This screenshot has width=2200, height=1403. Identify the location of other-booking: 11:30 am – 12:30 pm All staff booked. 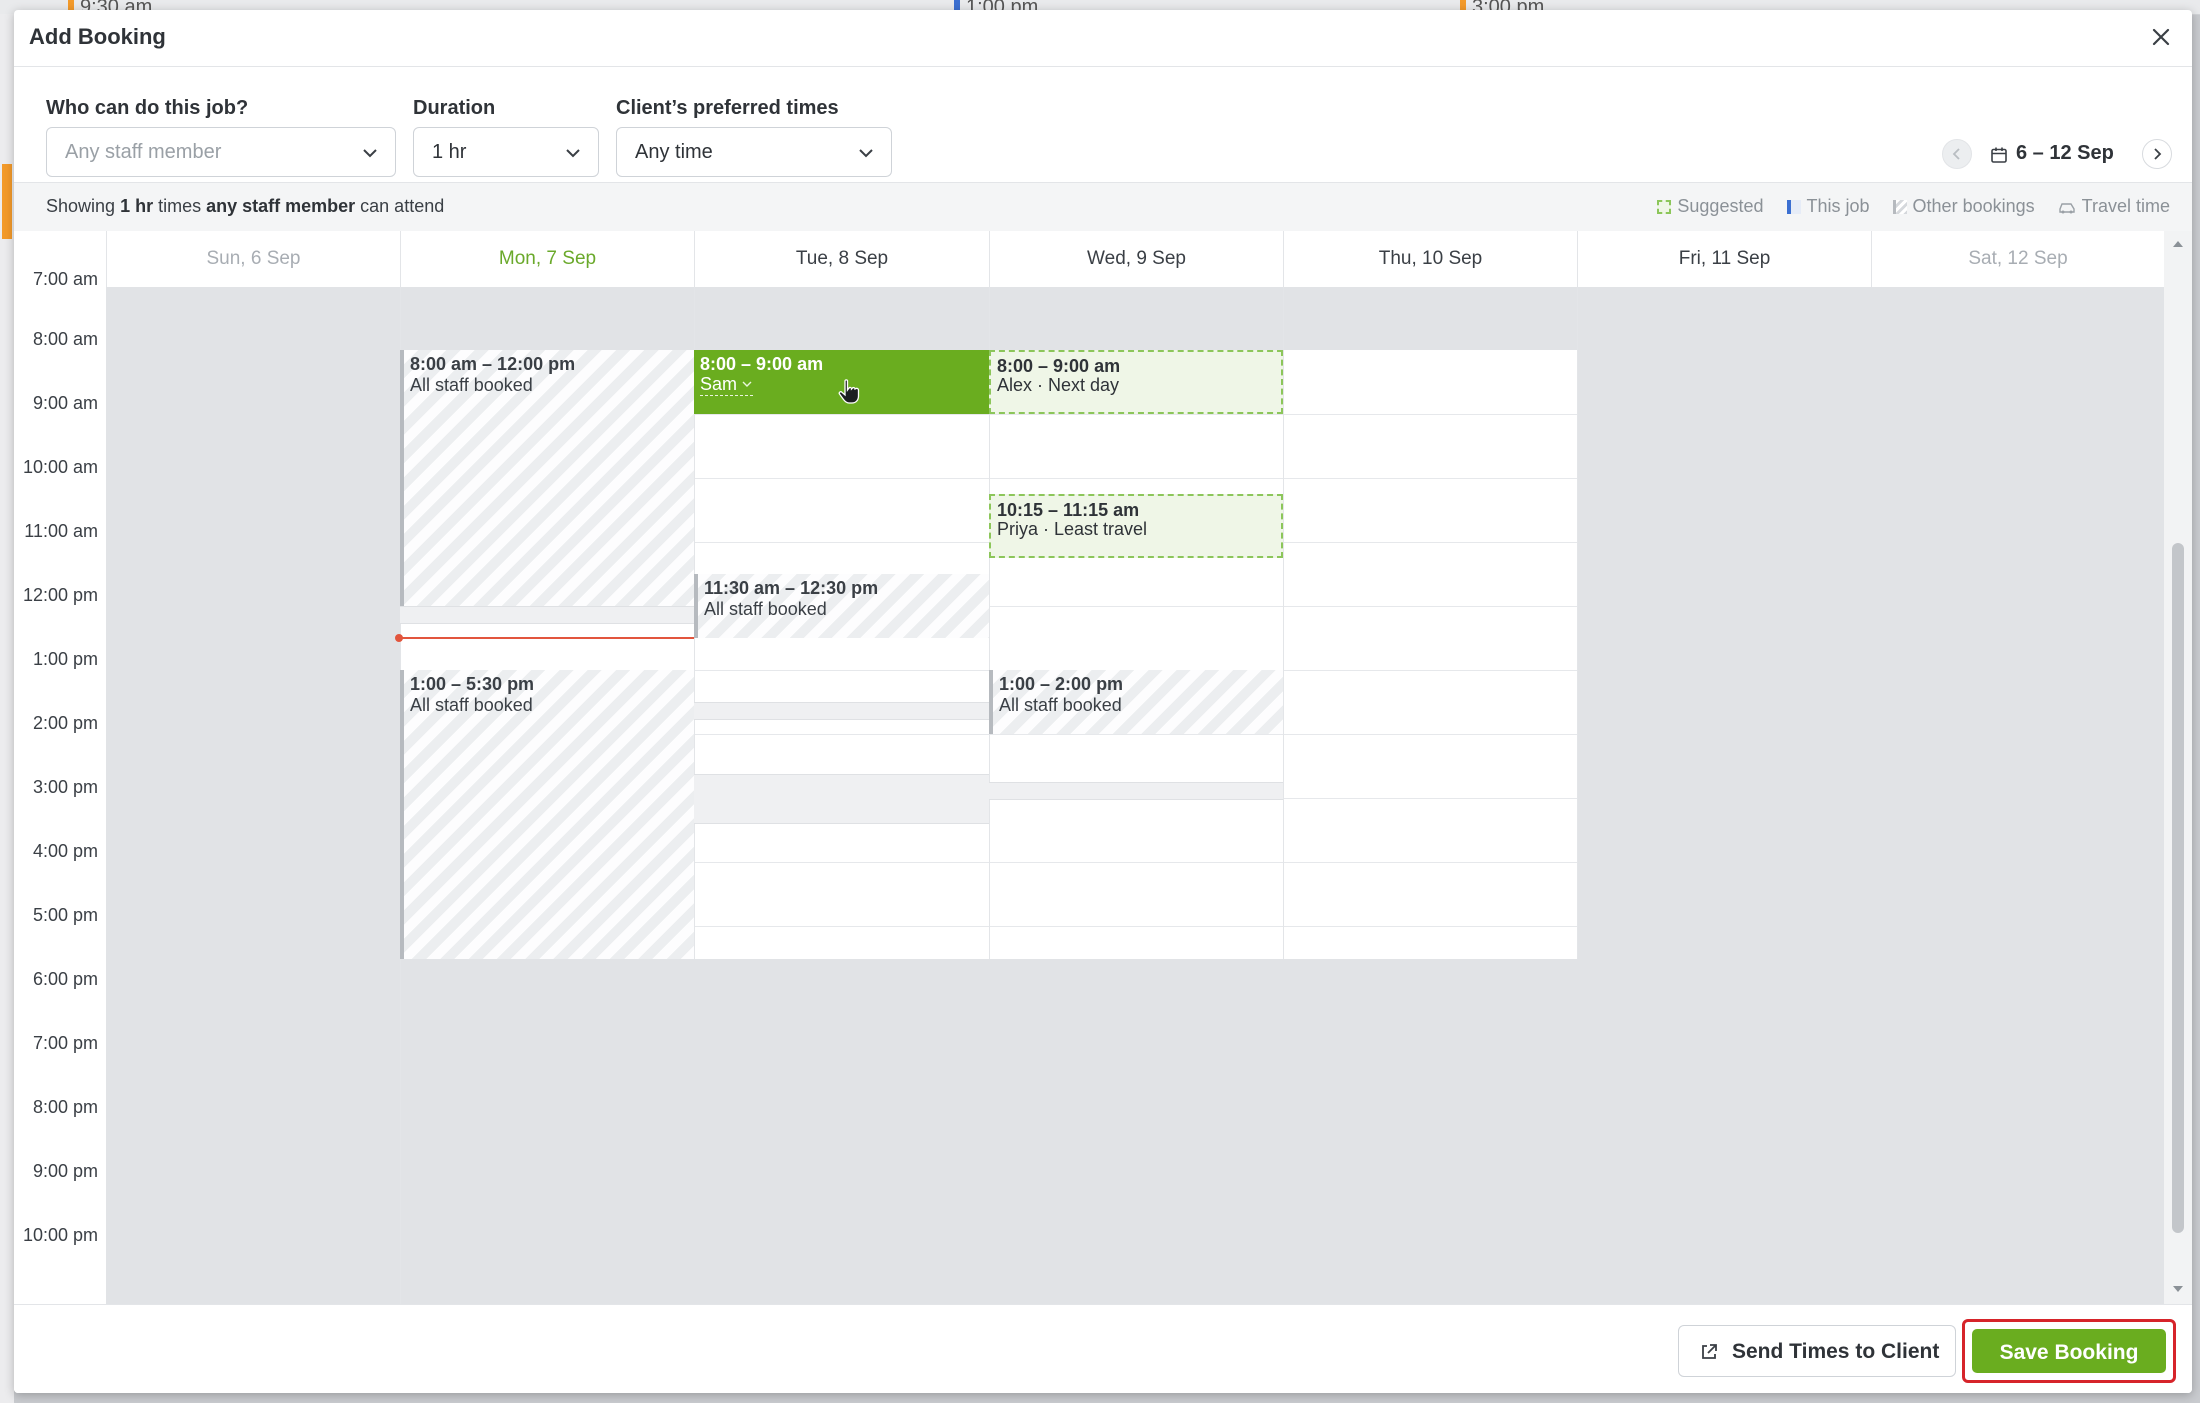
(841, 606).